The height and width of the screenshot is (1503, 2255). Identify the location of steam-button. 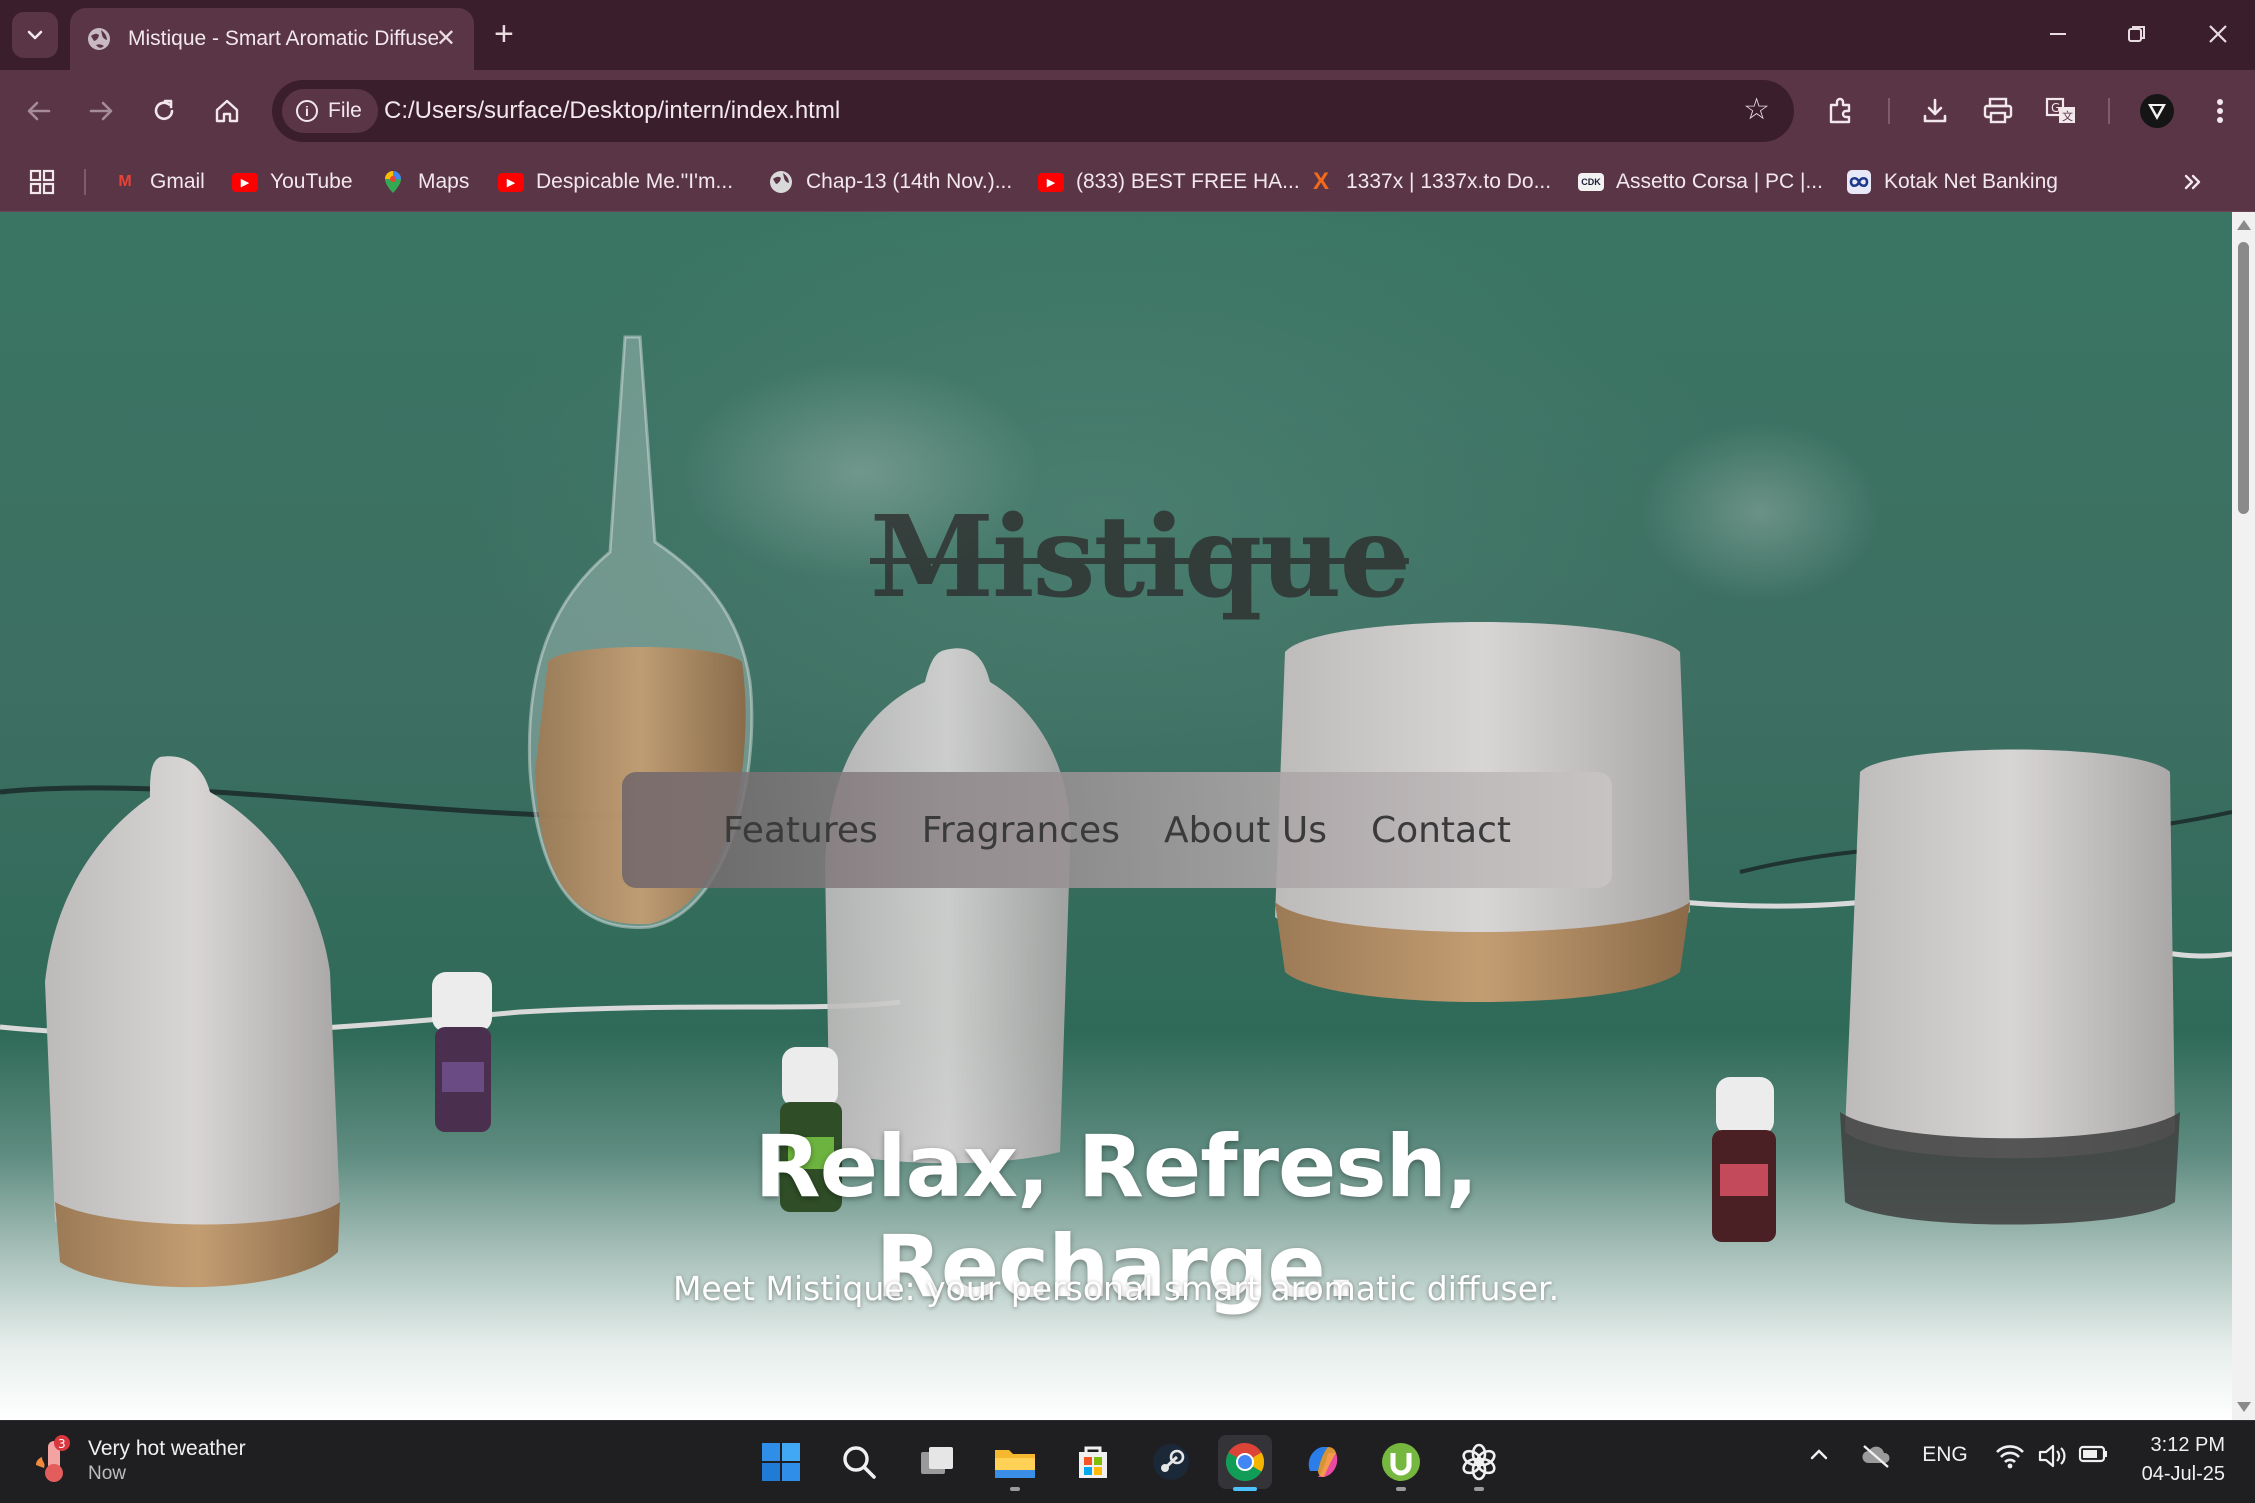
(1171, 1462).